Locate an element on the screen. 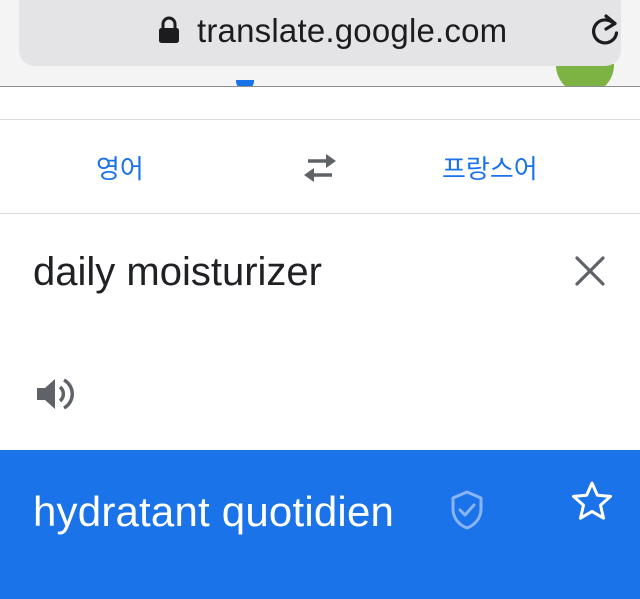  target-language-button: 프랑스어 is located at coordinates (490, 167).